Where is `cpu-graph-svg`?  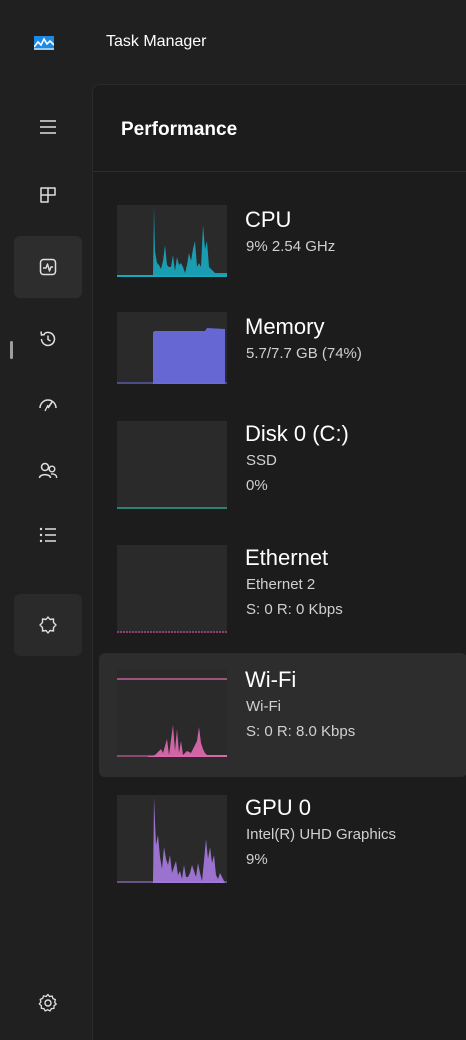
cpu-graph-svg is located at coordinates (172, 242).